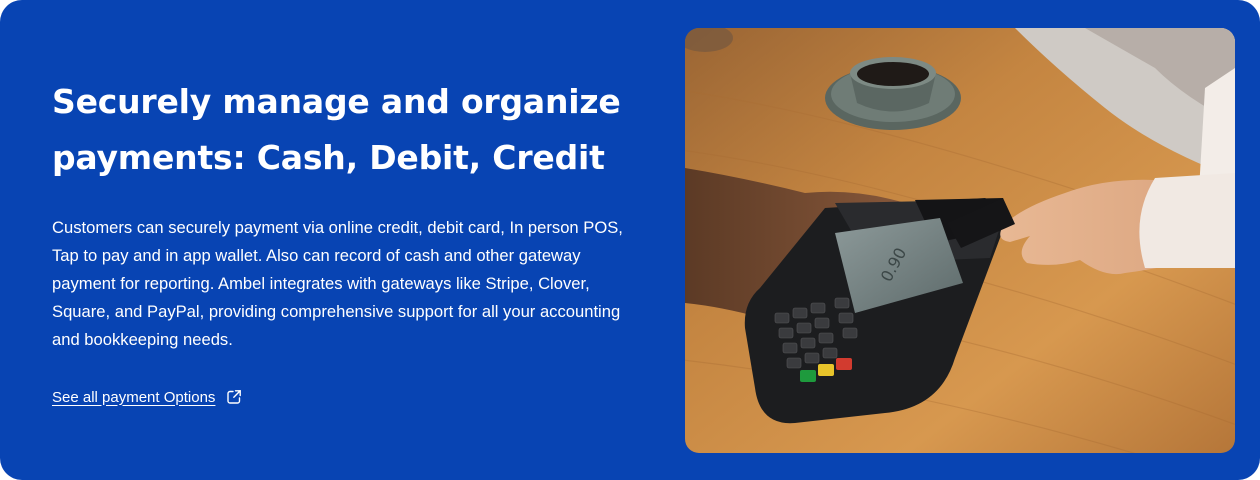  Describe the element at coordinates (234, 397) in the screenshot. I see `external-link-icon` at that location.